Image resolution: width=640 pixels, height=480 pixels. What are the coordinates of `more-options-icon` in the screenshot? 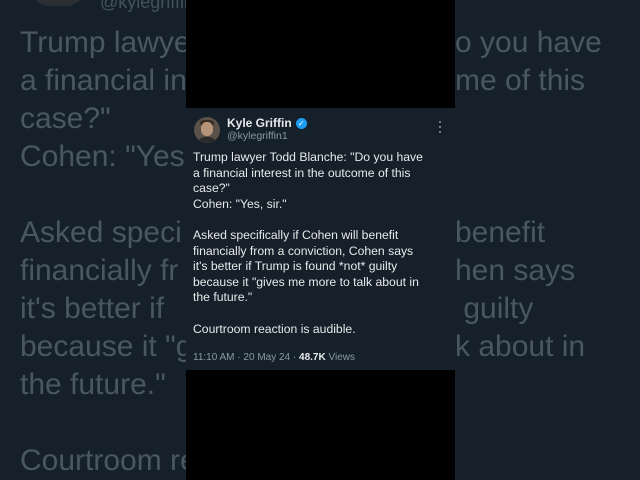 It's located at (440, 127).